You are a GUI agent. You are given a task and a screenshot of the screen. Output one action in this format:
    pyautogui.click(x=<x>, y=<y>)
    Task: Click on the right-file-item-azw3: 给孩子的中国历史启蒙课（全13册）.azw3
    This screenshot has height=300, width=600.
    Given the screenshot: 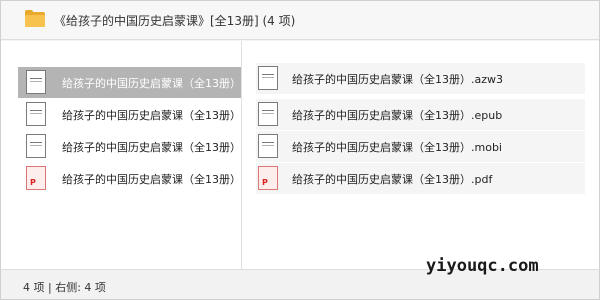 What is the action you would take?
    pyautogui.click(x=420, y=78)
    